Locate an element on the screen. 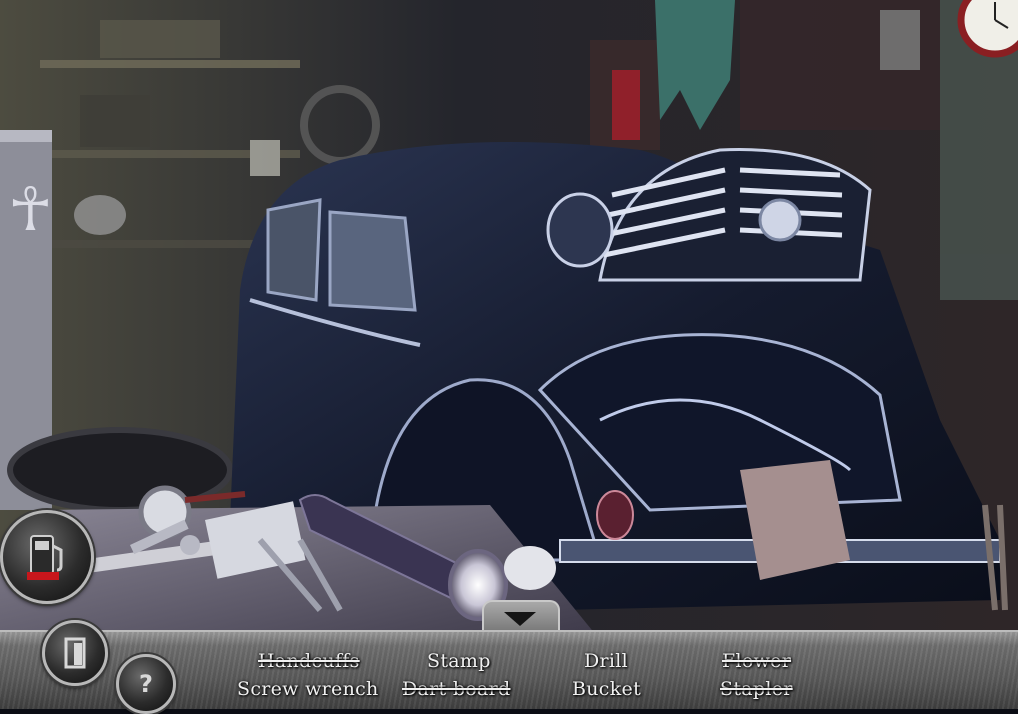  hint-button is located at coordinates (47, 557).